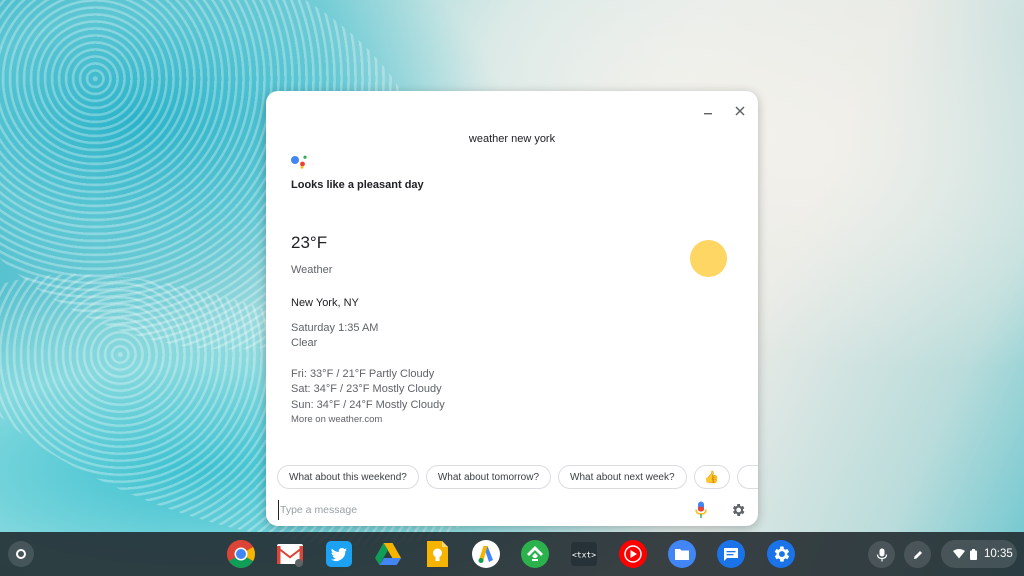  I want to click on app-gmail, so click(290, 554).